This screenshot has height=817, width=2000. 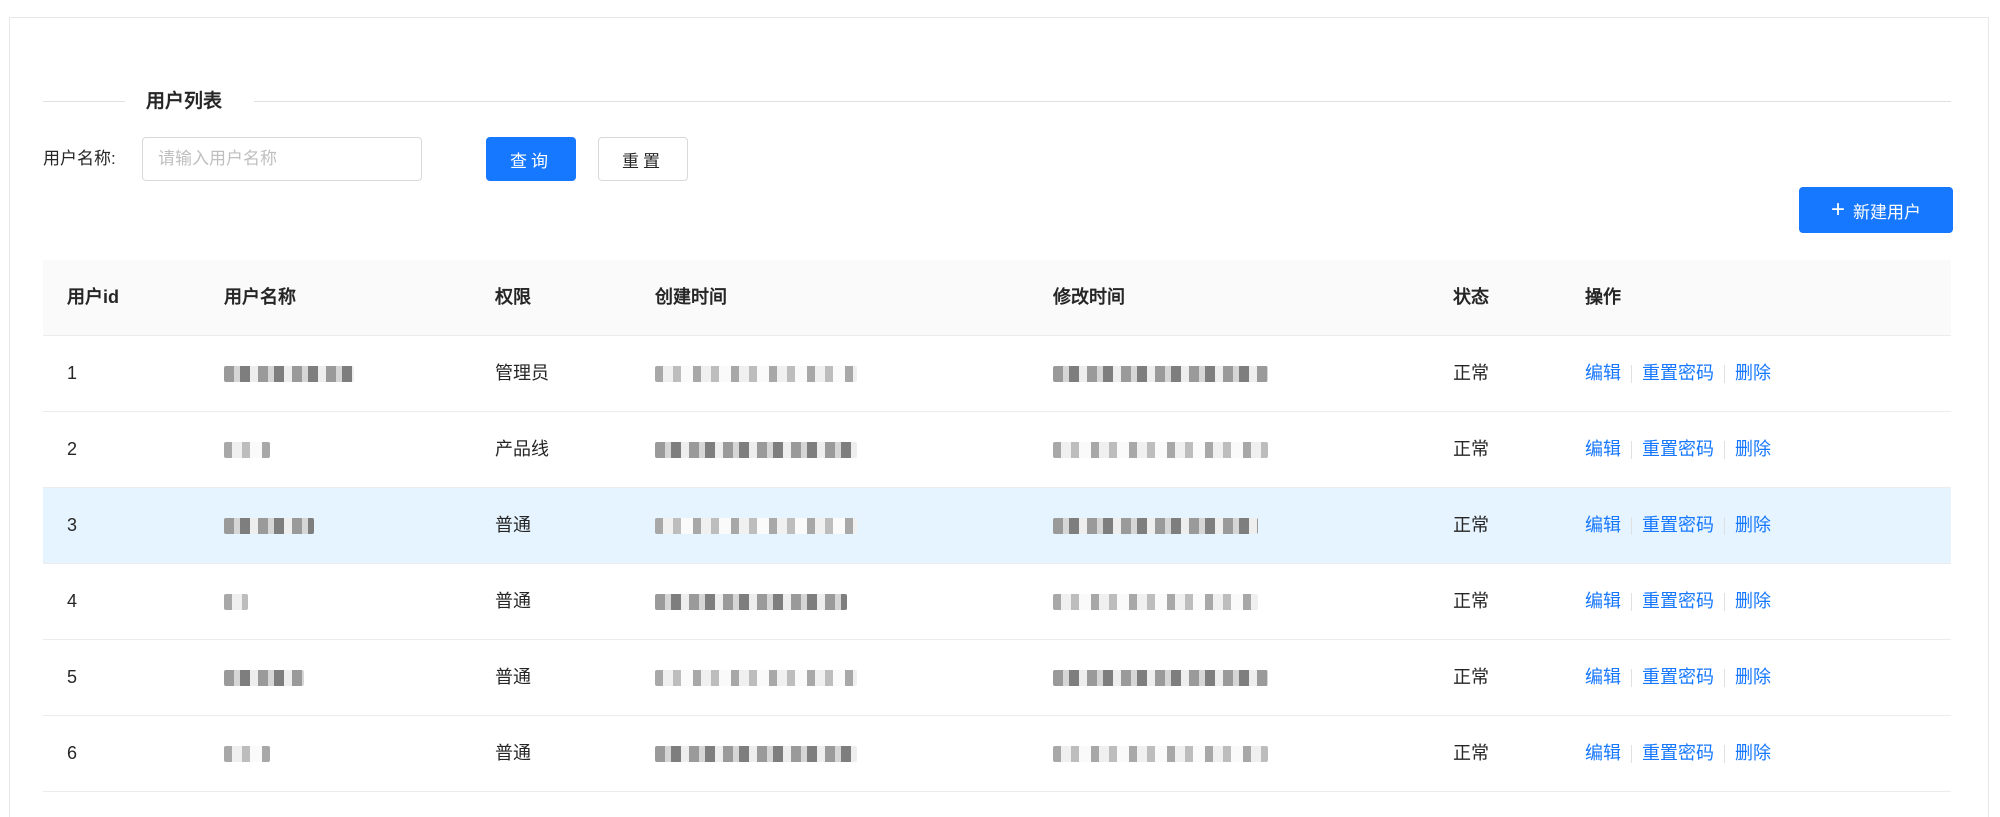 What do you see at coordinates (72, 525) in the screenshot?
I see `cell-user-id: 3` at bounding box center [72, 525].